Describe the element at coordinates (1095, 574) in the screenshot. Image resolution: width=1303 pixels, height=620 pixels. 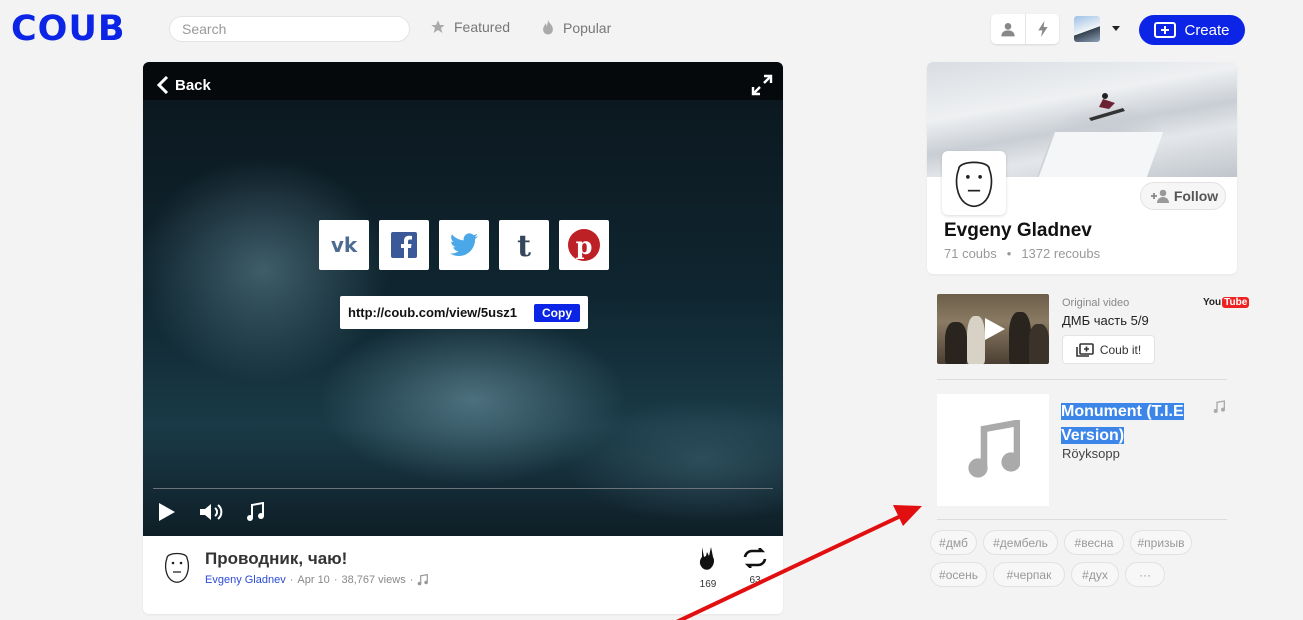
I see `tag: #дух` at that location.